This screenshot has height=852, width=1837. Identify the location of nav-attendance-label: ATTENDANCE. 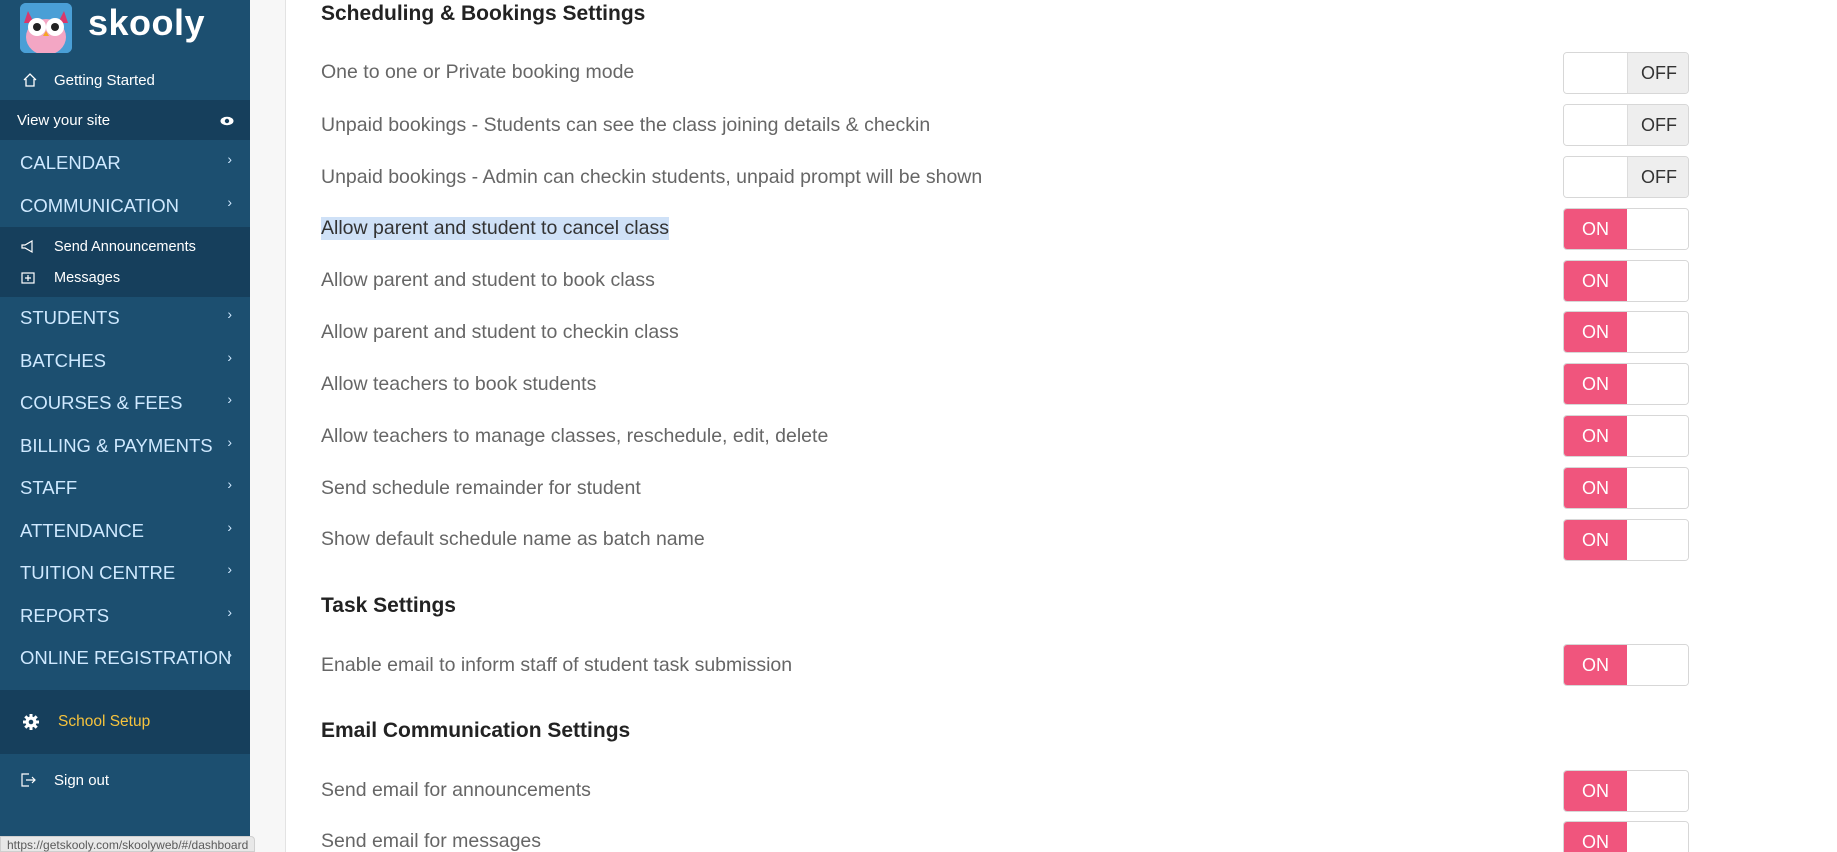
(82, 530).